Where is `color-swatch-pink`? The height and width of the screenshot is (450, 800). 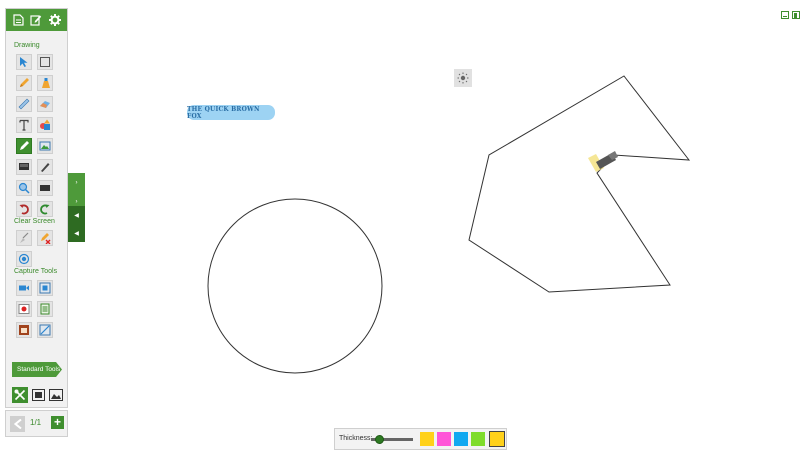
color-swatch-pink is located at coordinates (444, 439).